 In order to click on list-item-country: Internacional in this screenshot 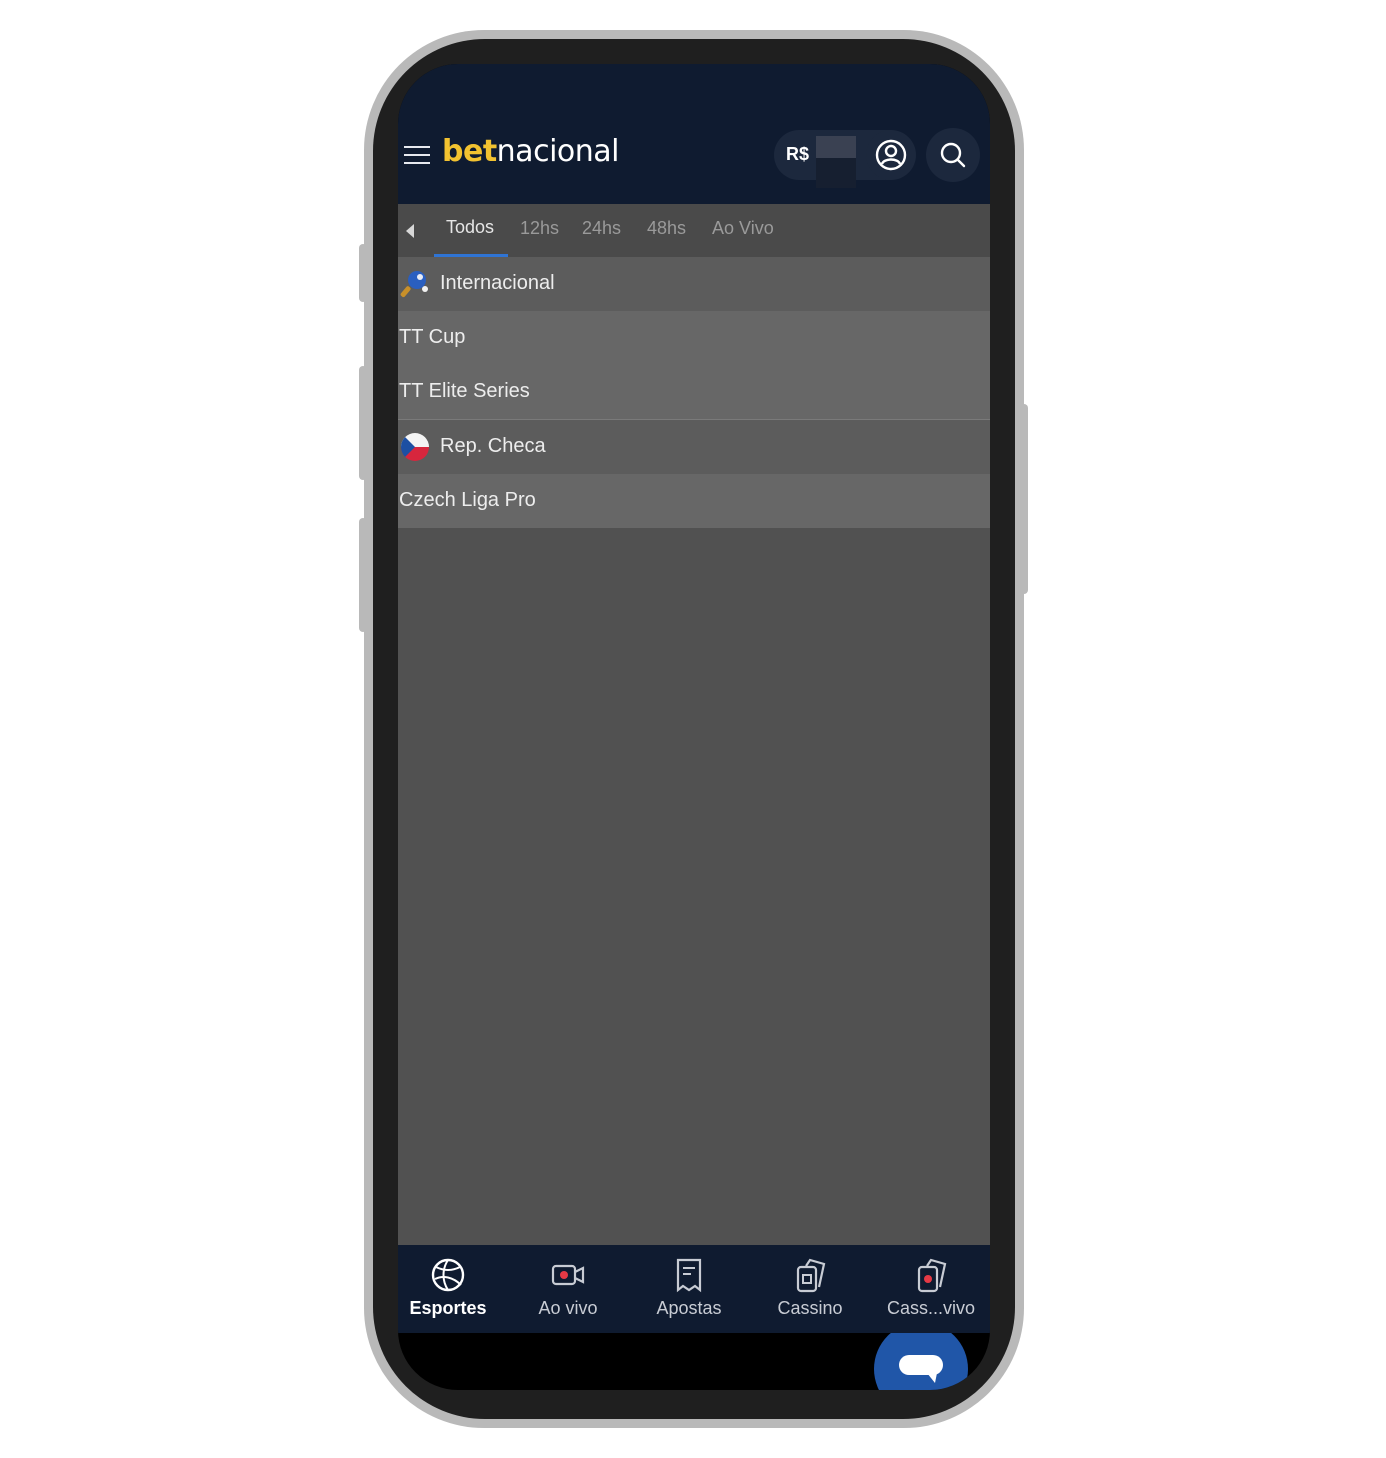, I will do `click(694, 284)`.